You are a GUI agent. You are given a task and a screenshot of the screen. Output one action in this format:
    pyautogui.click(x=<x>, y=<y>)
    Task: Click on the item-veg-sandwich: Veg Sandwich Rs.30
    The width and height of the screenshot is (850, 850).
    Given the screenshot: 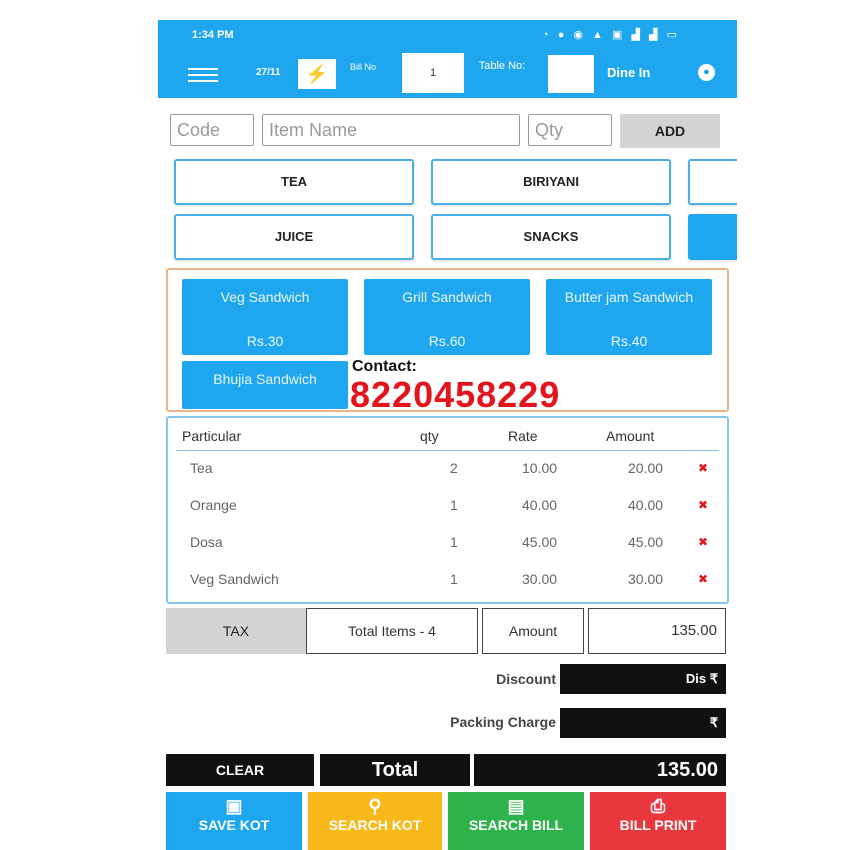 What is the action you would take?
    pyautogui.click(x=265, y=317)
    